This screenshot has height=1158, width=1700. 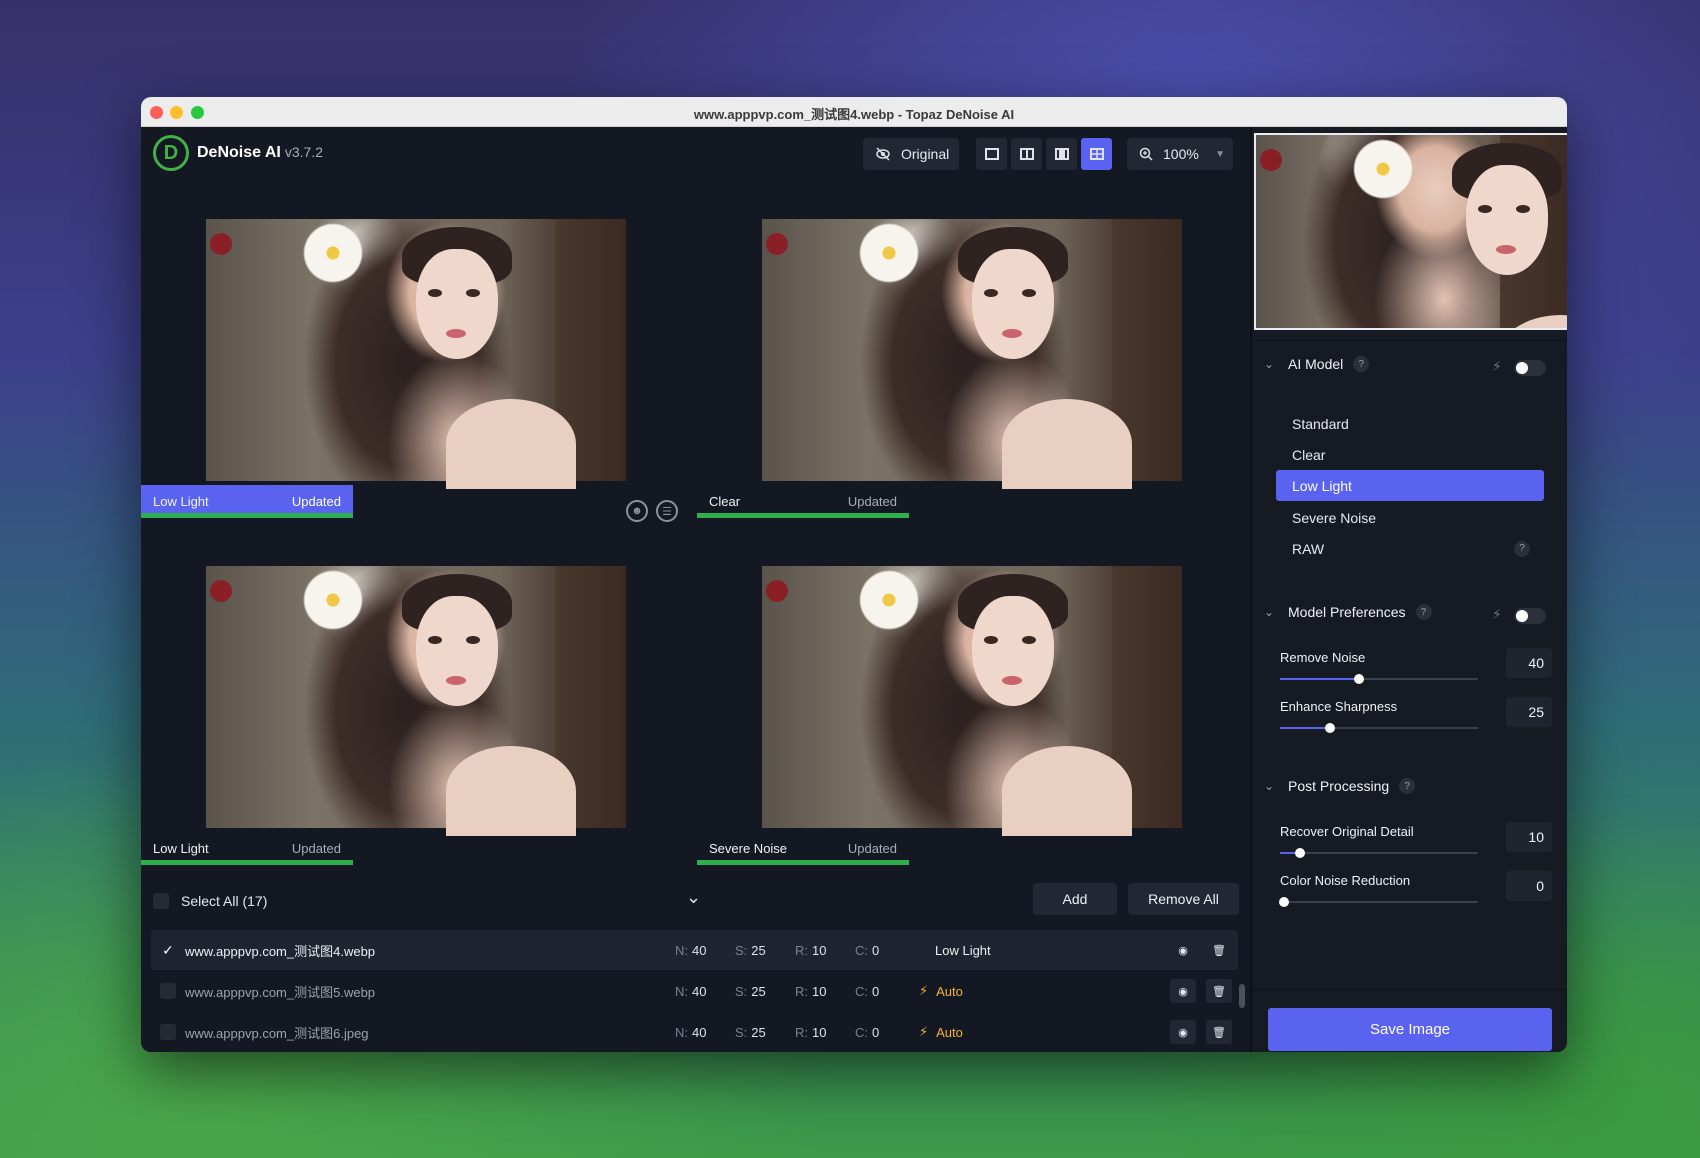 What do you see at coordinates (1146, 154) in the screenshot?
I see `zoom-in-icon` at bounding box center [1146, 154].